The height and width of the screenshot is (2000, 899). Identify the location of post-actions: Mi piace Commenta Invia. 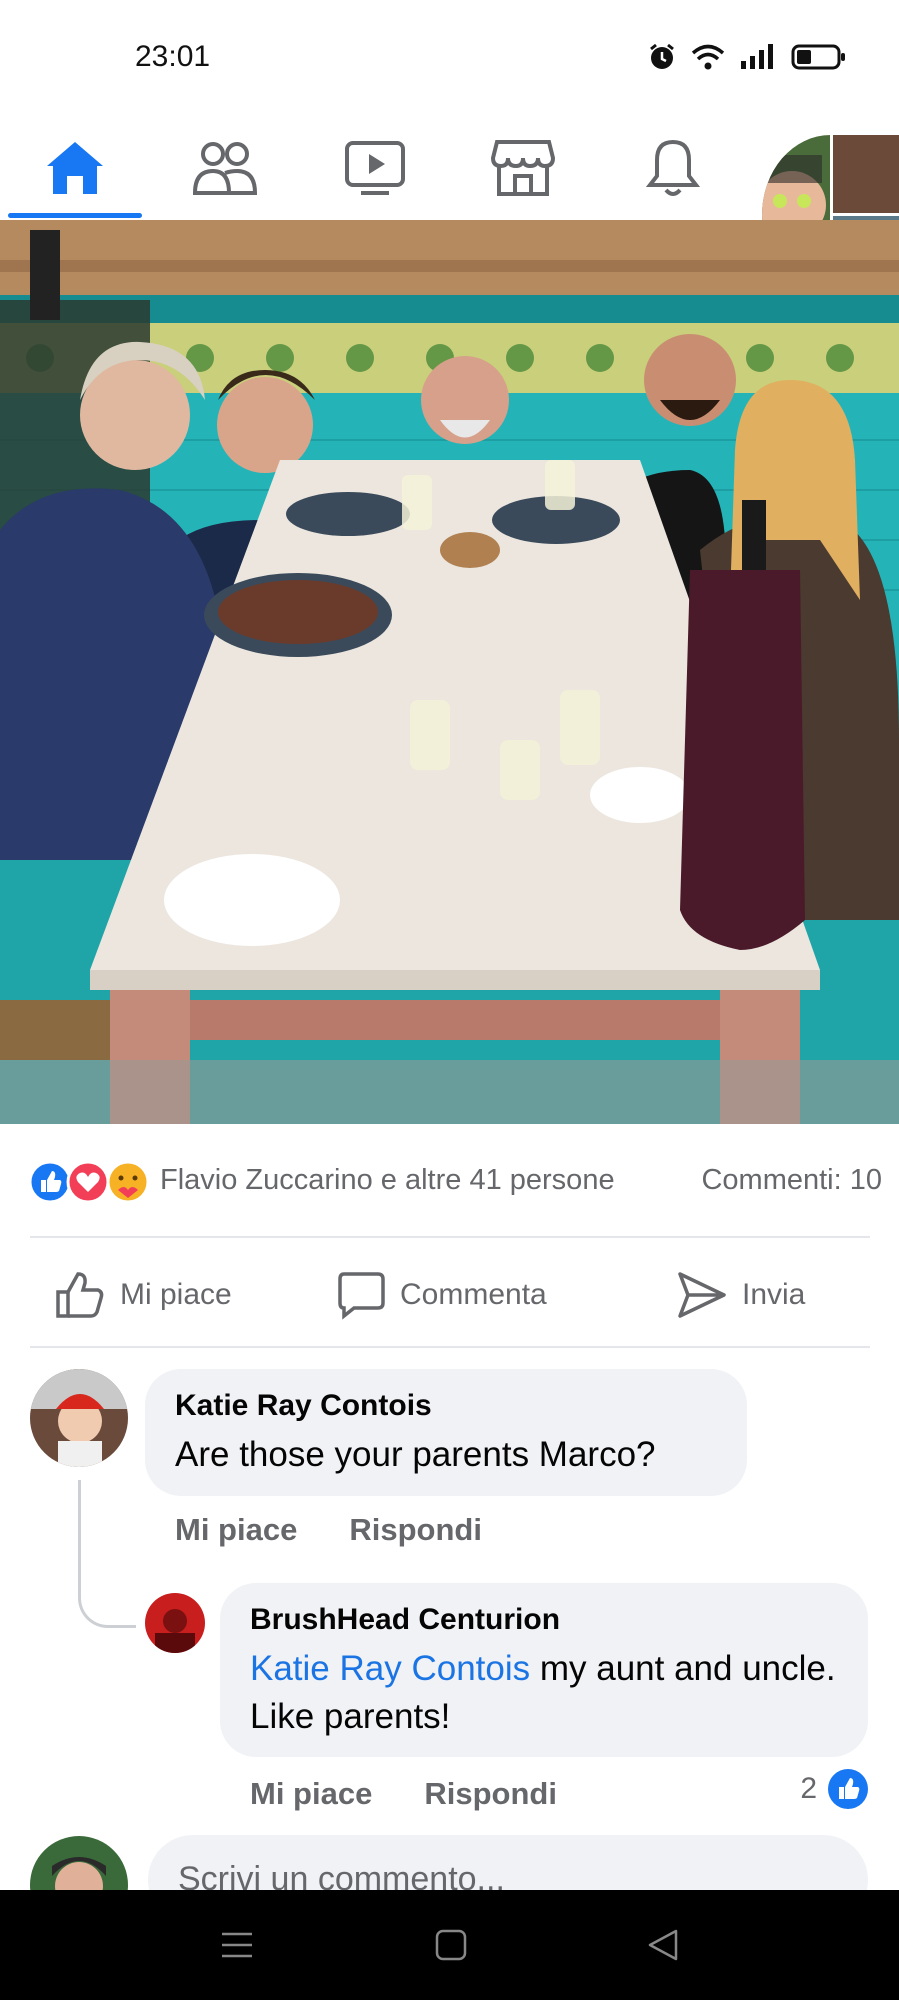
(449, 1292).